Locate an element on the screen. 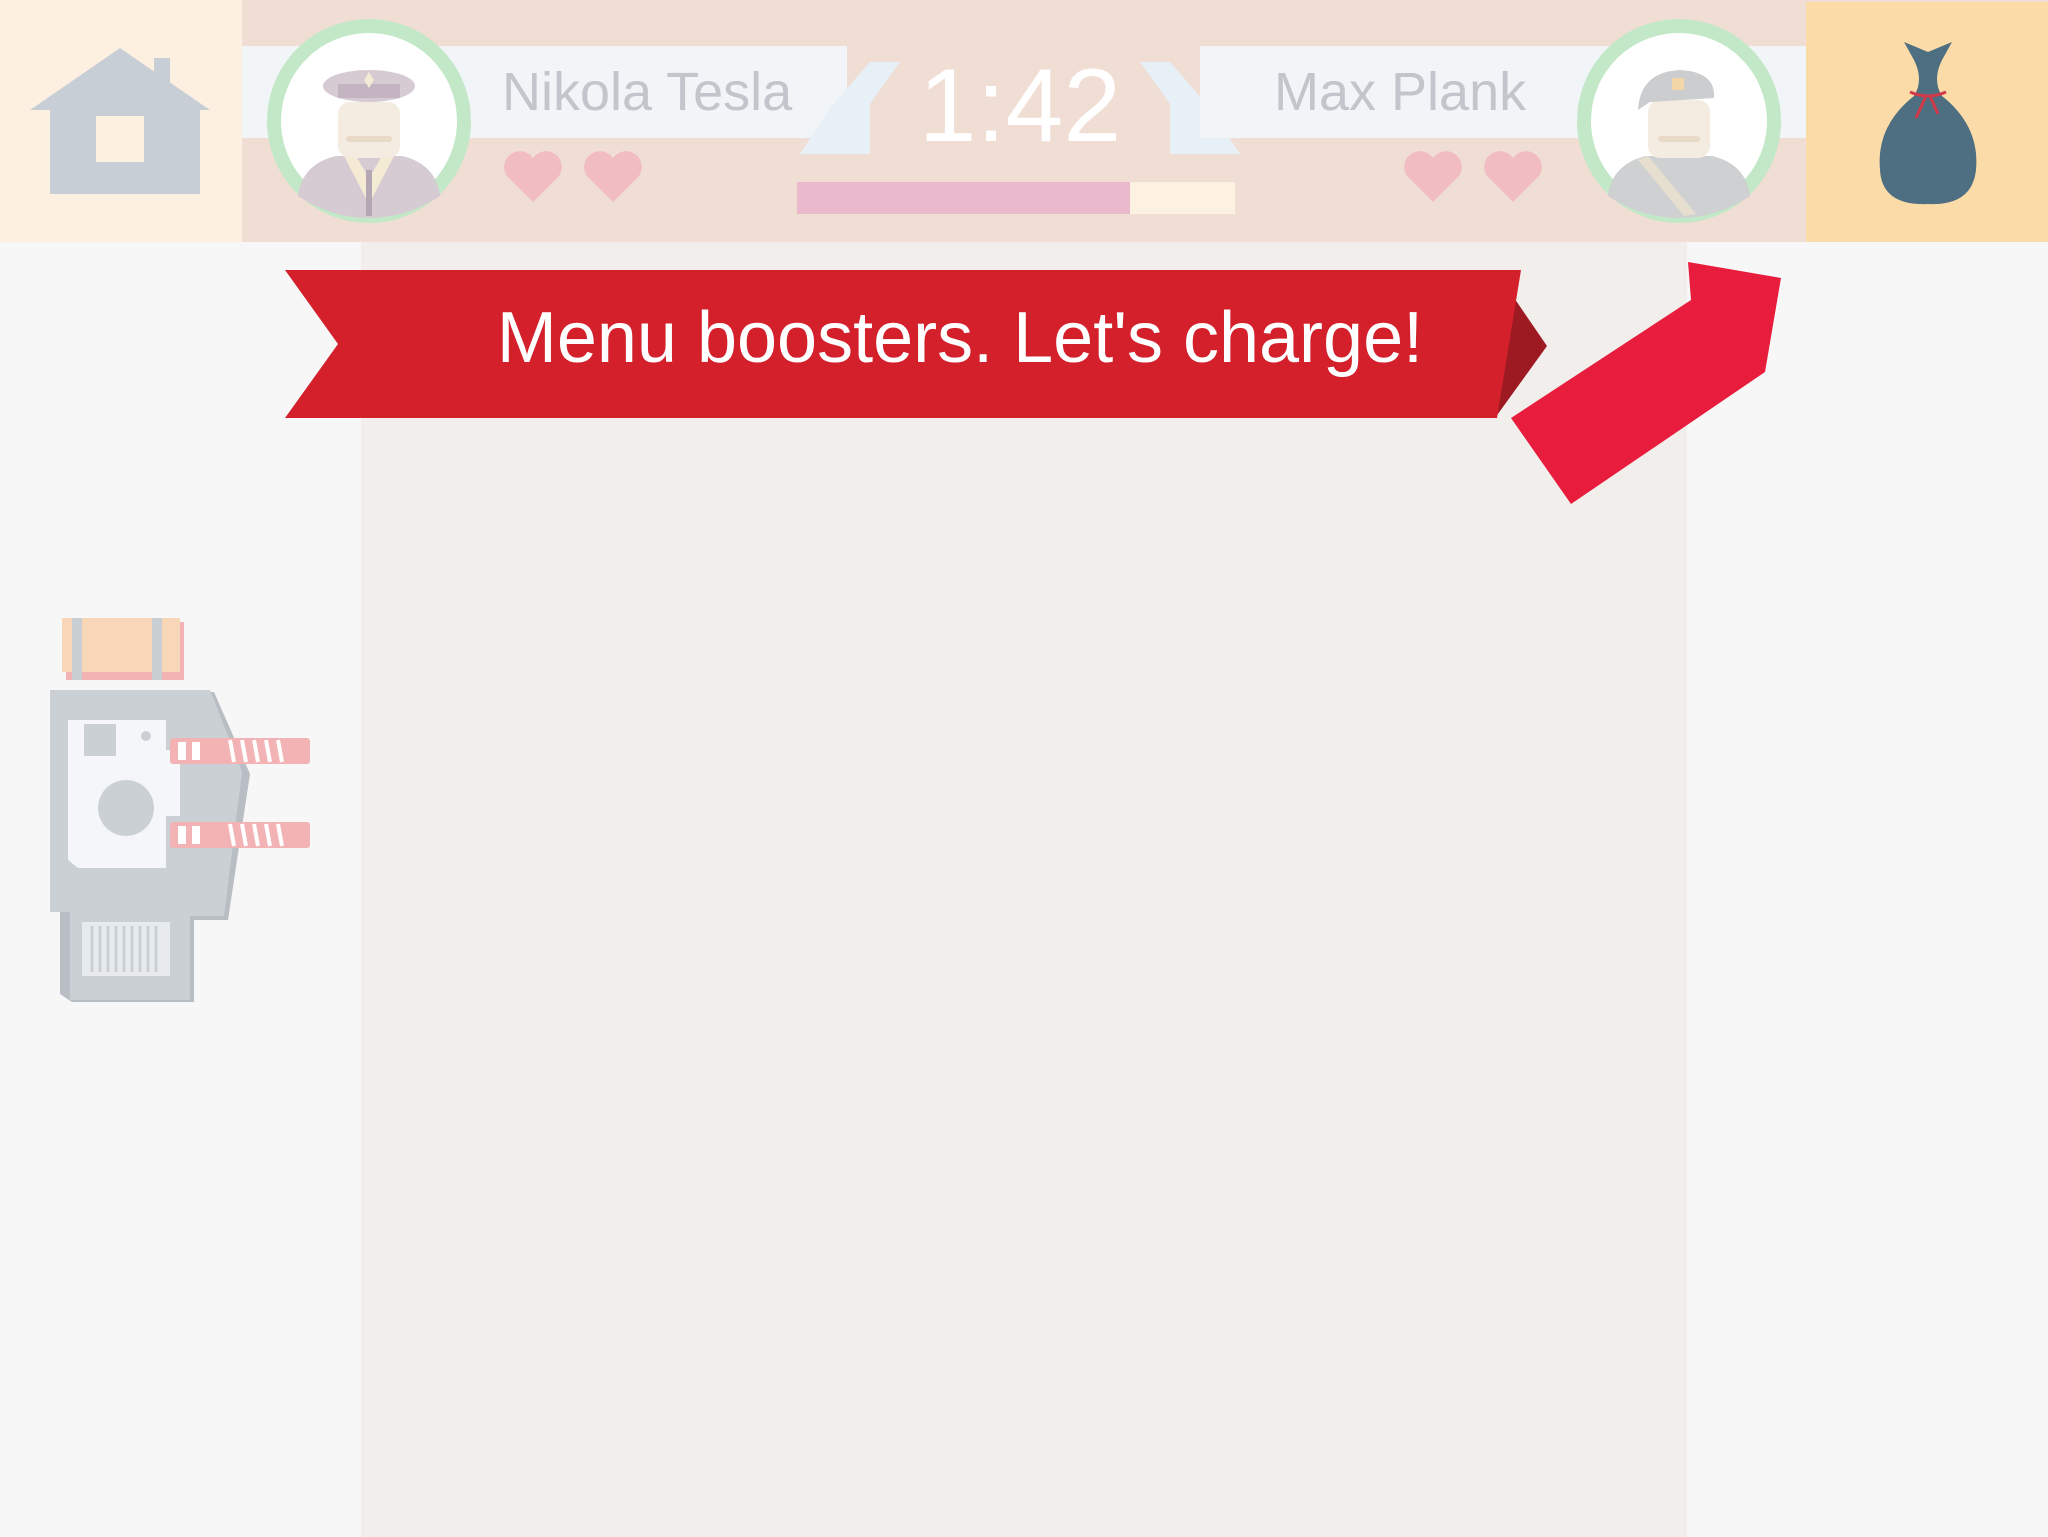 This screenshot has width=2048, height=1537. house-icon is located at coordinates (120, 121).